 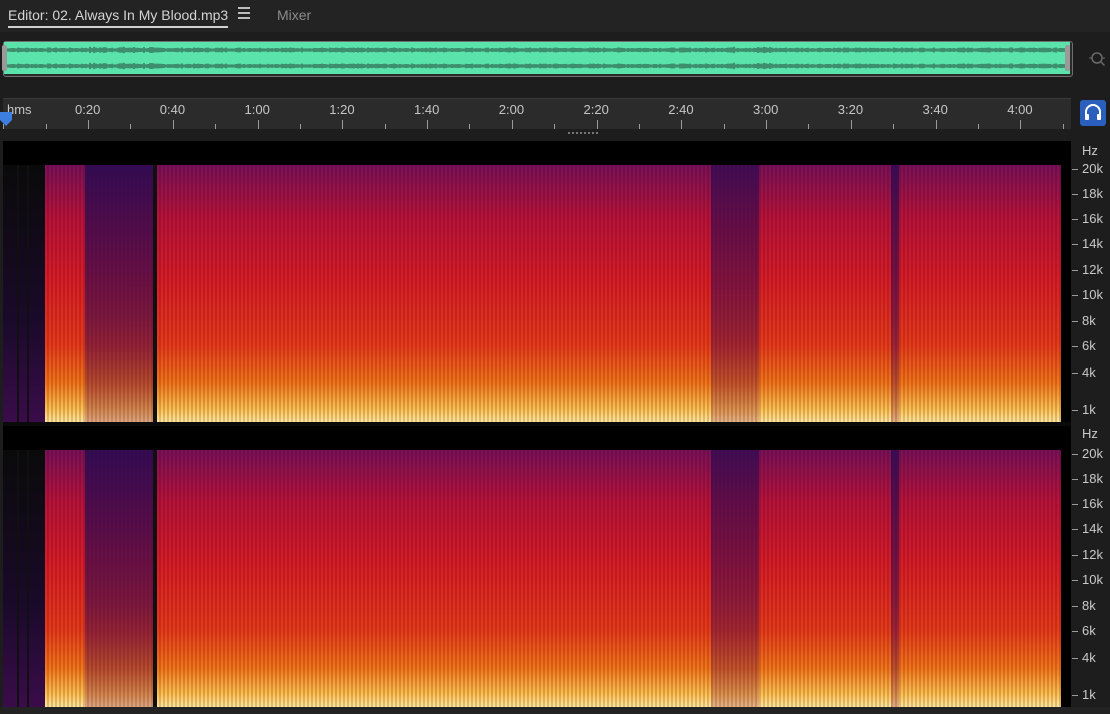 What do you see at coordinates (1097, 59) in the screenshot?
I see `zoom-magnifier-icon` at bounding box center [1097, 59].